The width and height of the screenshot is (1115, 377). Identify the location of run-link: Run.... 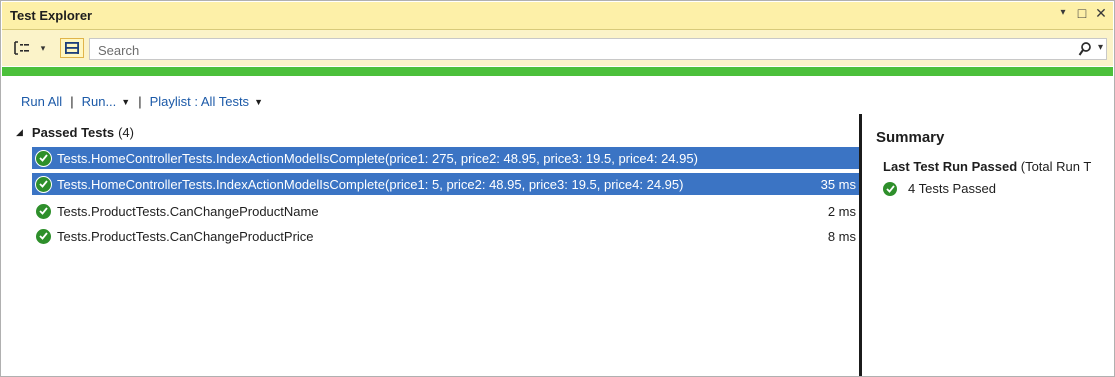
(99, 101).